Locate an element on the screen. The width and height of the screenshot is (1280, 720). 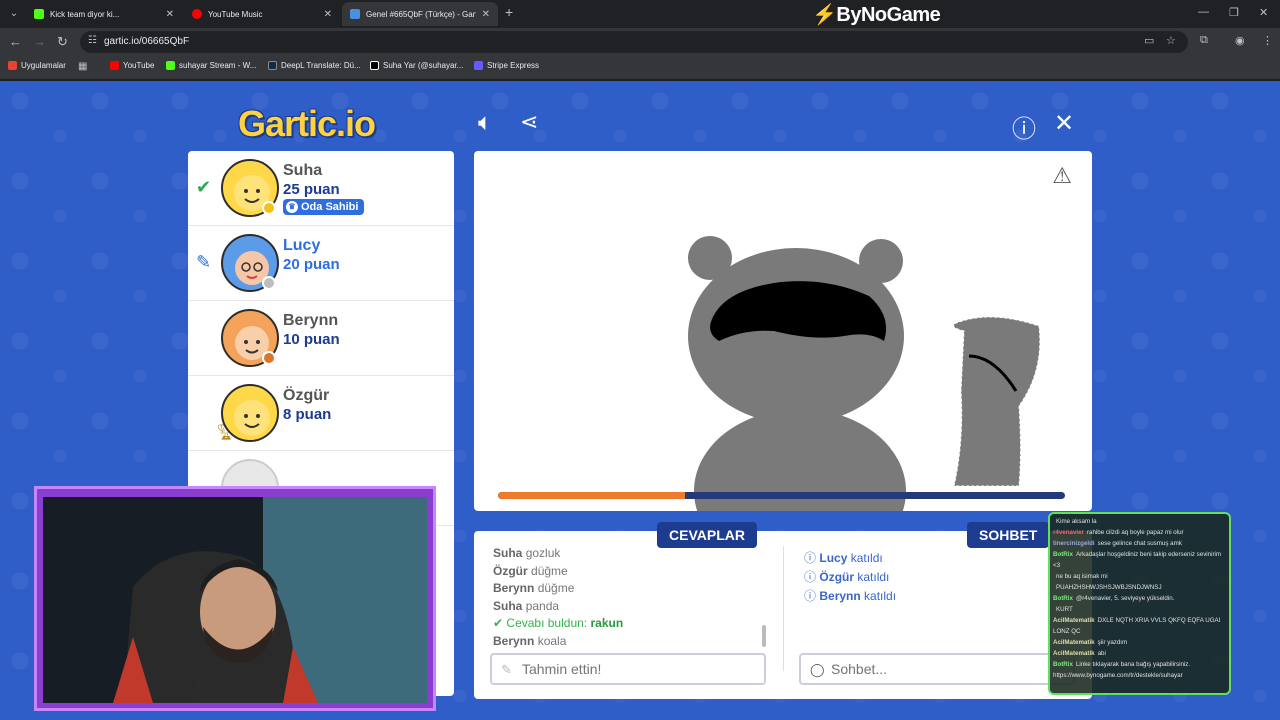
webcam-video is located at coordinates (235, 600).